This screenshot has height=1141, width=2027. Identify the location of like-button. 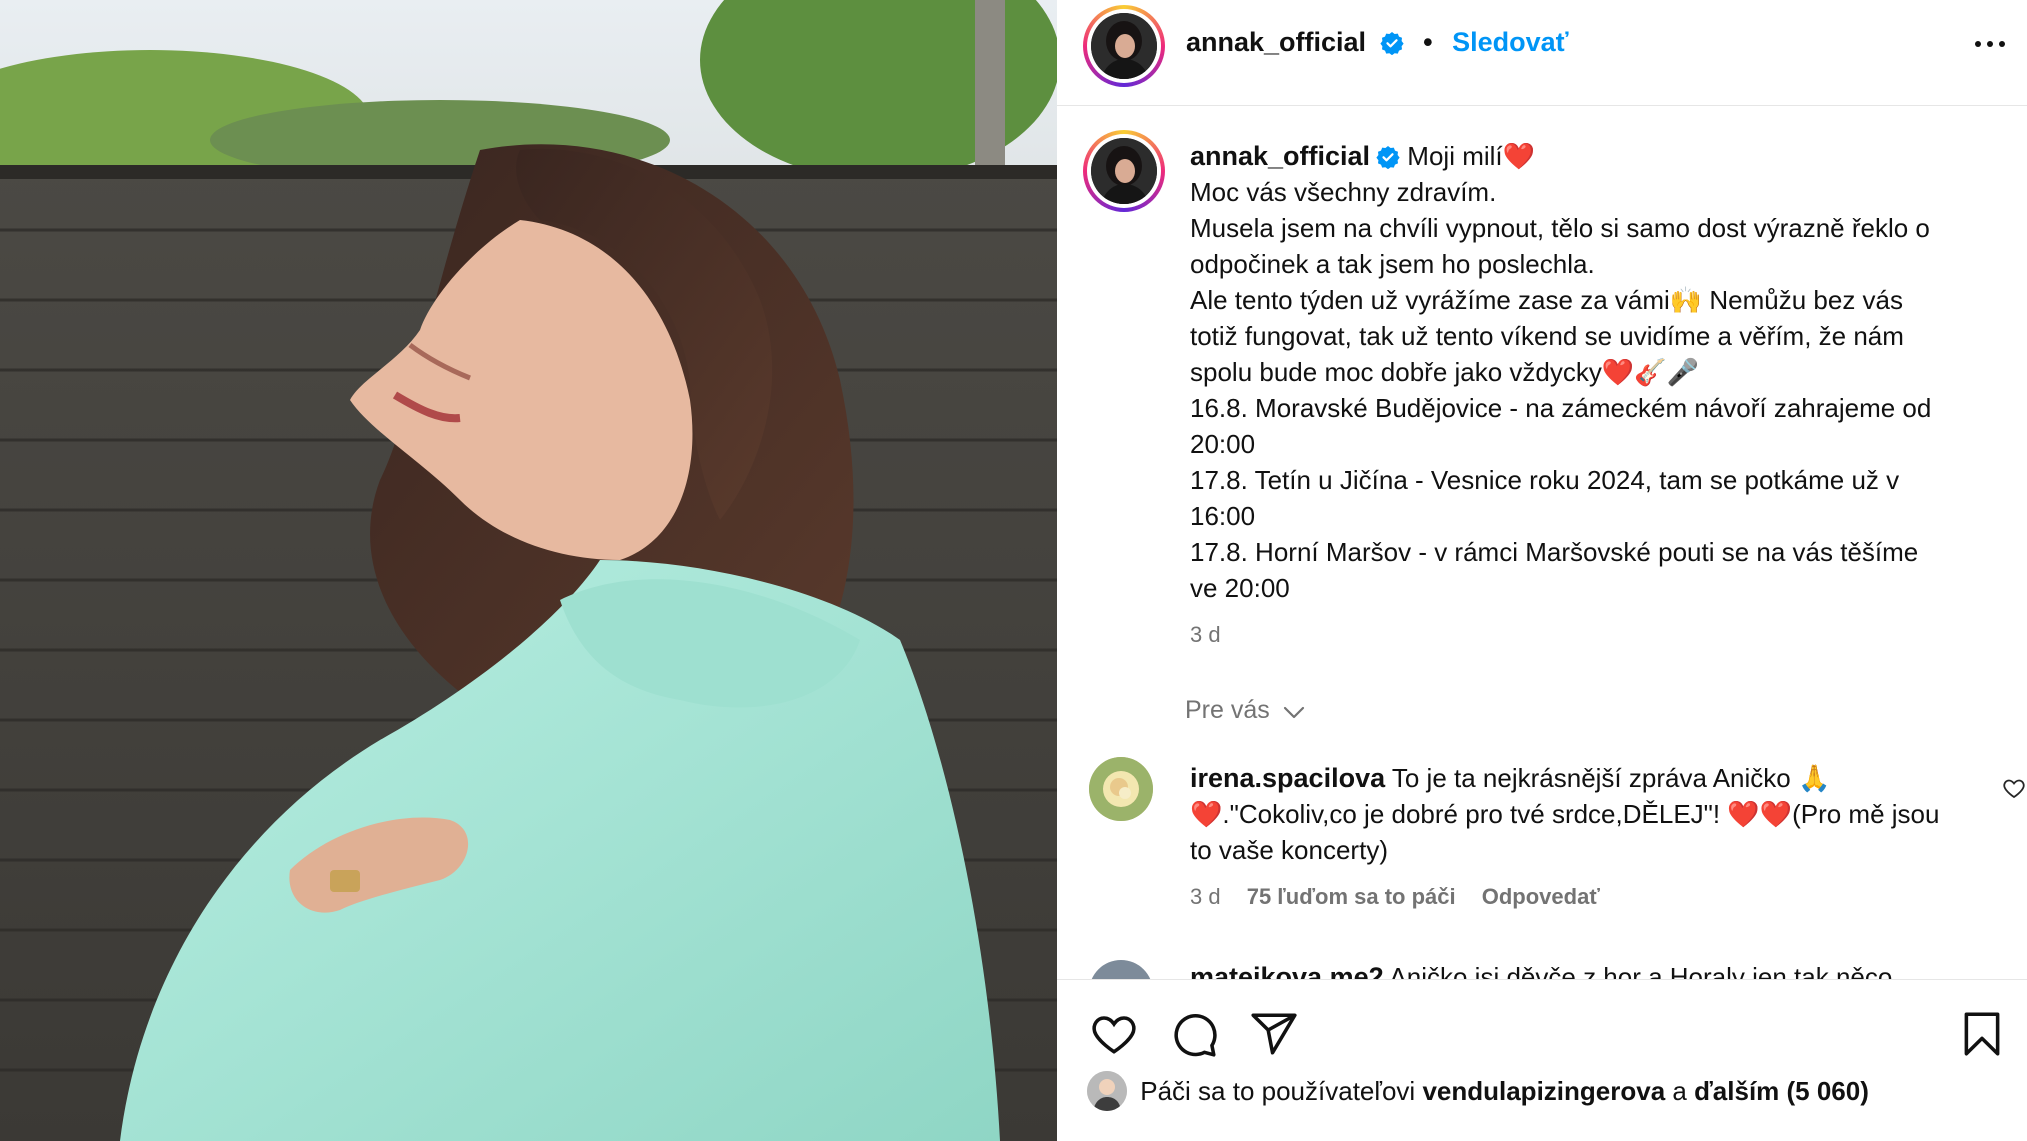
(1114, 1034).